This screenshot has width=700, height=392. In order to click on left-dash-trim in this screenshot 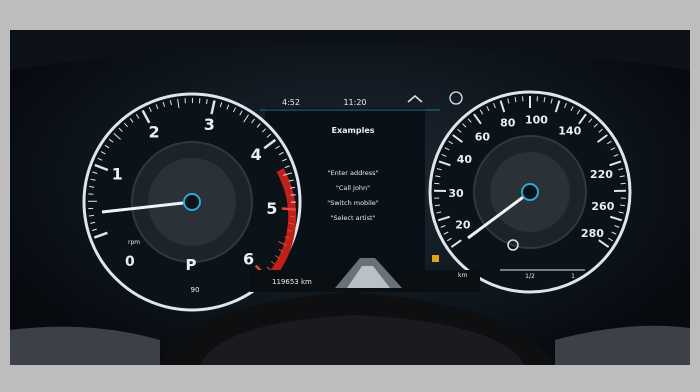, I will do `click(85, 345)`.